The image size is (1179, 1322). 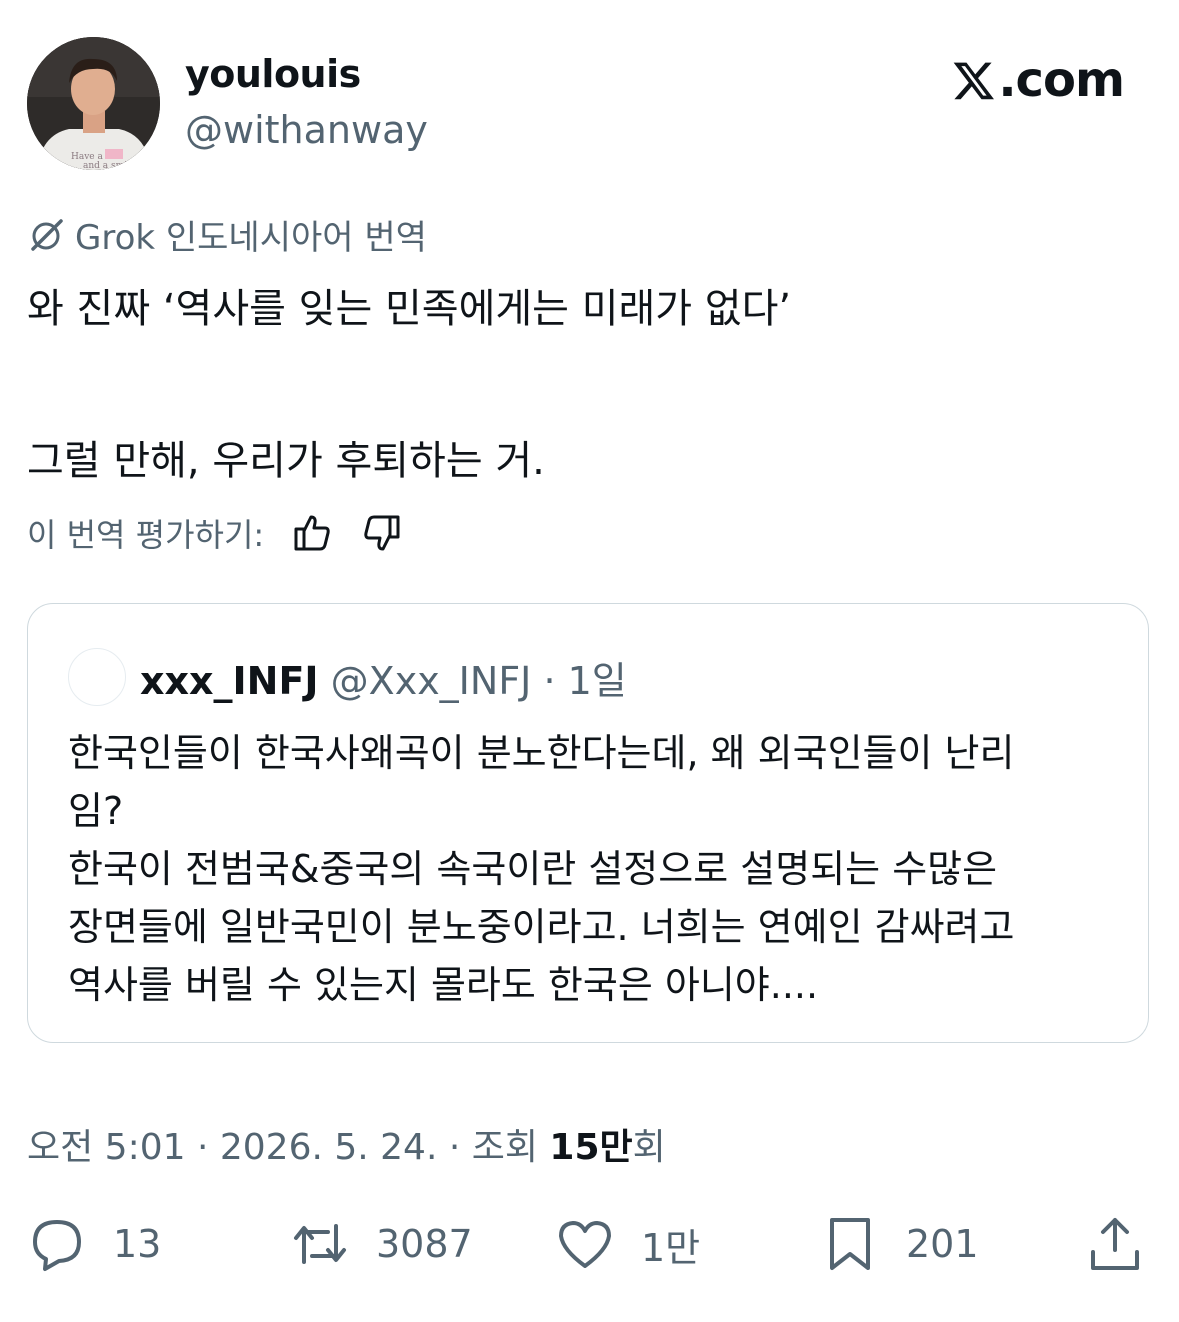 I want to click on rate-label: 이 번역 평가하기:, so click(x=146, y=535).